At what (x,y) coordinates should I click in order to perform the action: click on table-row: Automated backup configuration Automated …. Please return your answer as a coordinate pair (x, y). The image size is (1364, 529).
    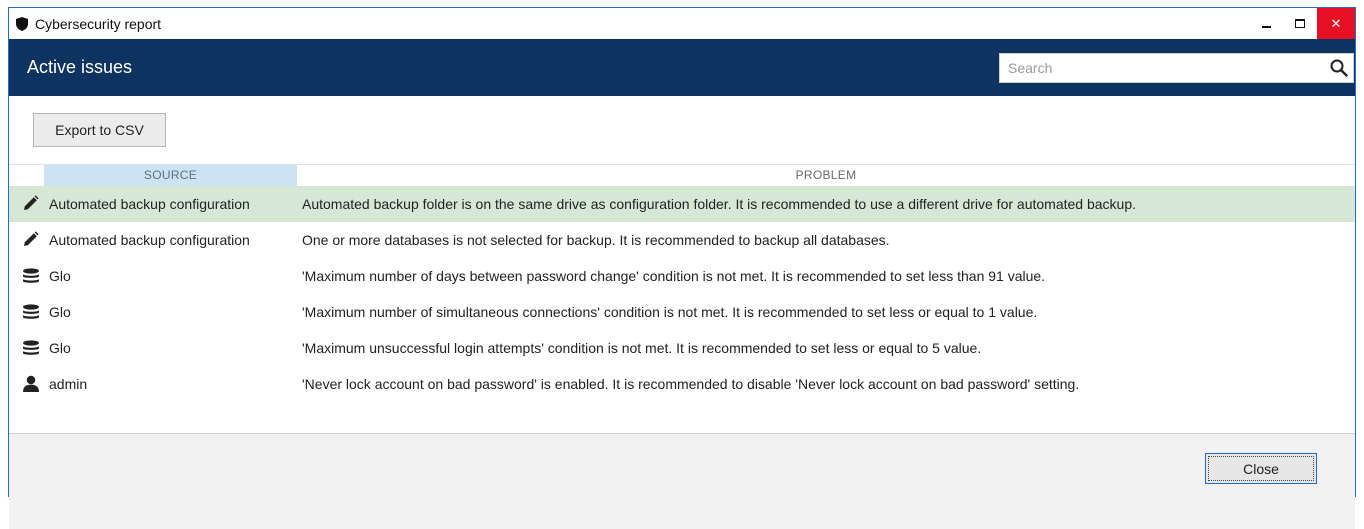
    Looking at the image, I should click on (682, 203).